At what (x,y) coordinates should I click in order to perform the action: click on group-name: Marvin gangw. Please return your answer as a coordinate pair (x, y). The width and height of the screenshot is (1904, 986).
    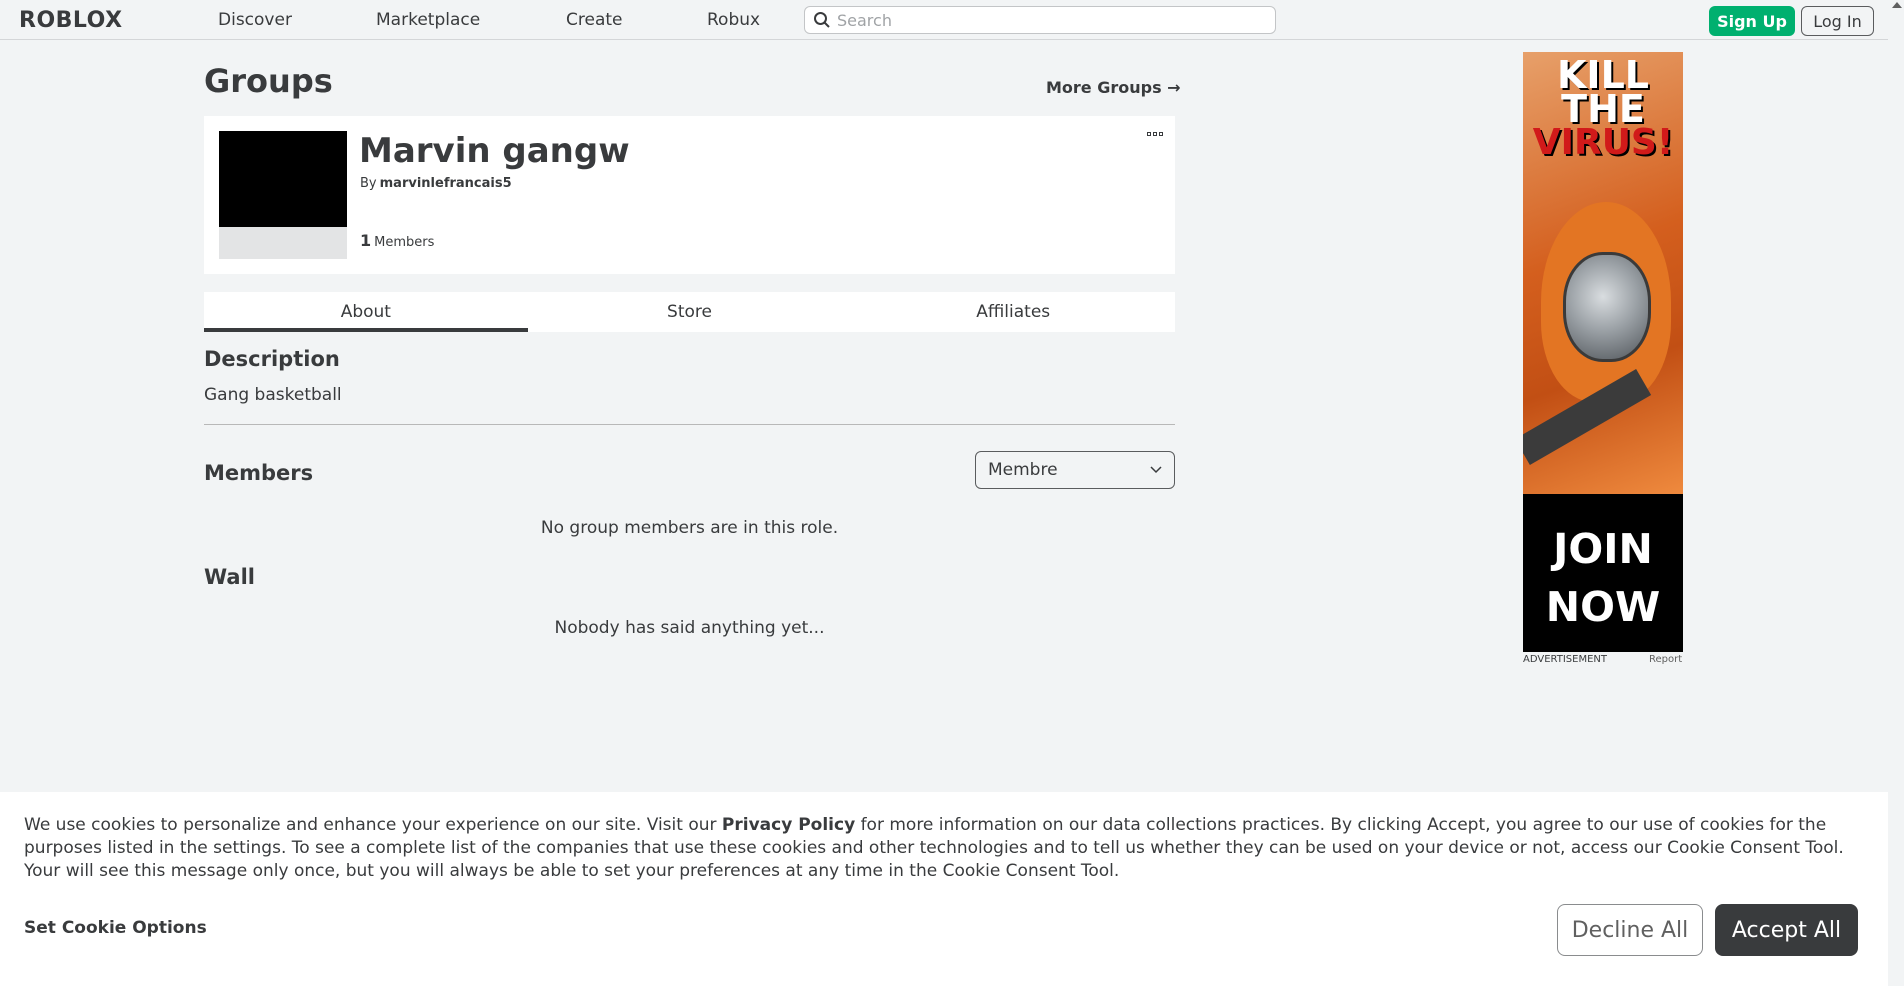
    Looking at the image, I should click on (494, 151).